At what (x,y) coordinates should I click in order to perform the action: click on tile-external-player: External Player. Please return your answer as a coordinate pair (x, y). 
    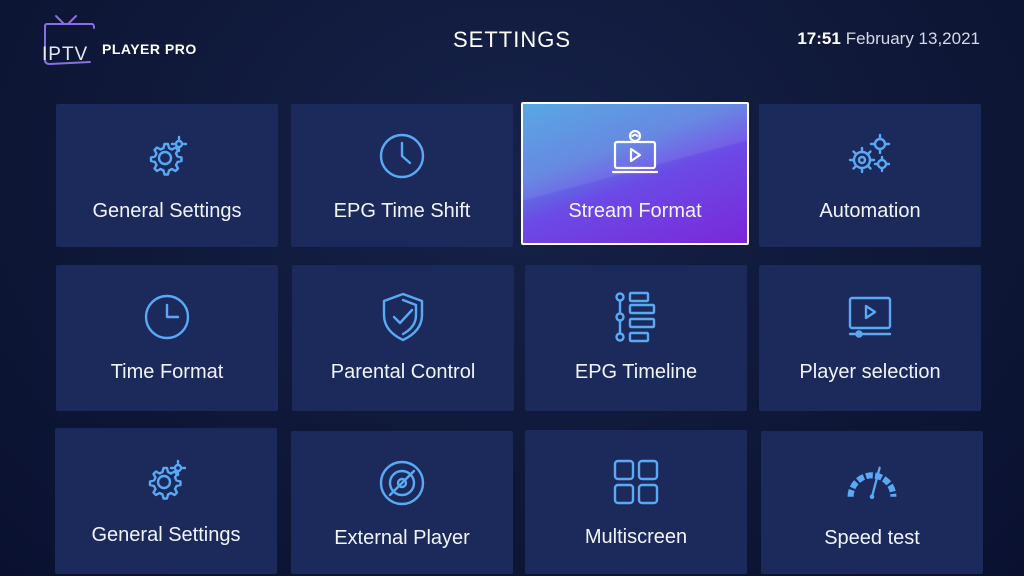
    Looking at the image, I should click on (402, 502).